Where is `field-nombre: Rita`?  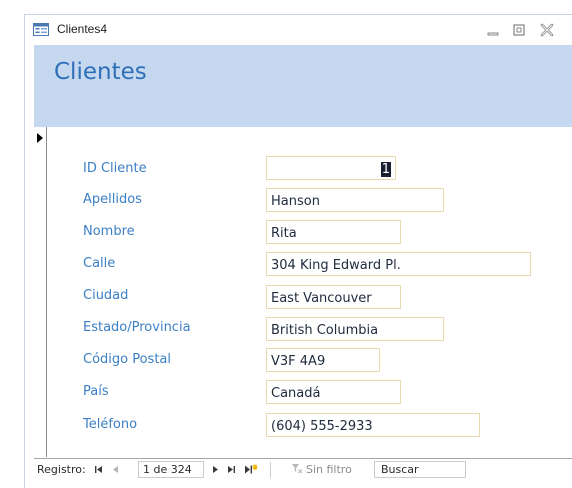
field-nombre: Rita is located at coordinates (333, 232).